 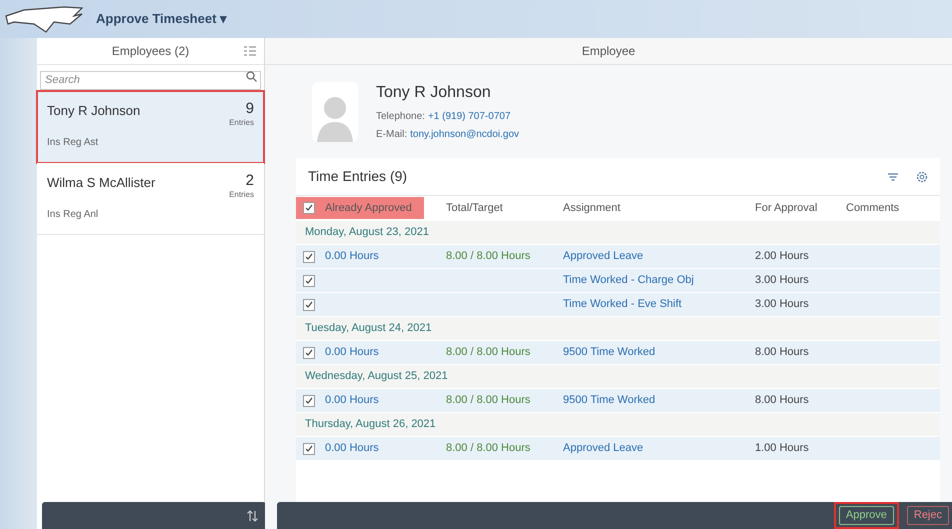 What do you see at coordinates (628, 280) in the screenshot?
I see `assignment-link: Time Worked - Charge Obj` at bounding box center [628, 280].